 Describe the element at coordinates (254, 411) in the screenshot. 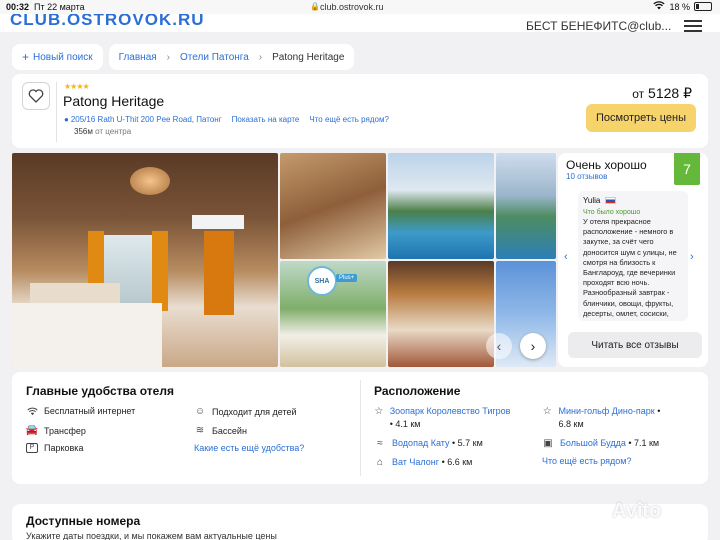

I see `amenity-label: Подходит для детей` at that location.